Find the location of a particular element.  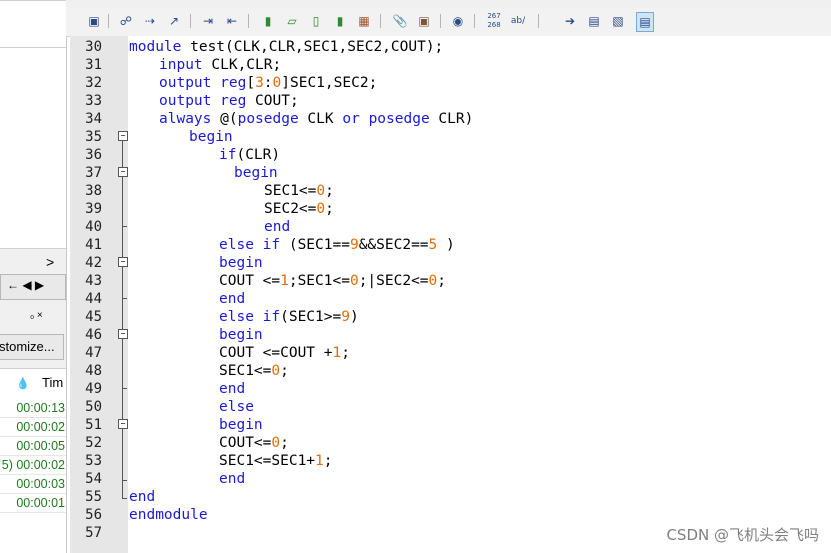

find-icon: ☍ is located at coordinates (126, 21).